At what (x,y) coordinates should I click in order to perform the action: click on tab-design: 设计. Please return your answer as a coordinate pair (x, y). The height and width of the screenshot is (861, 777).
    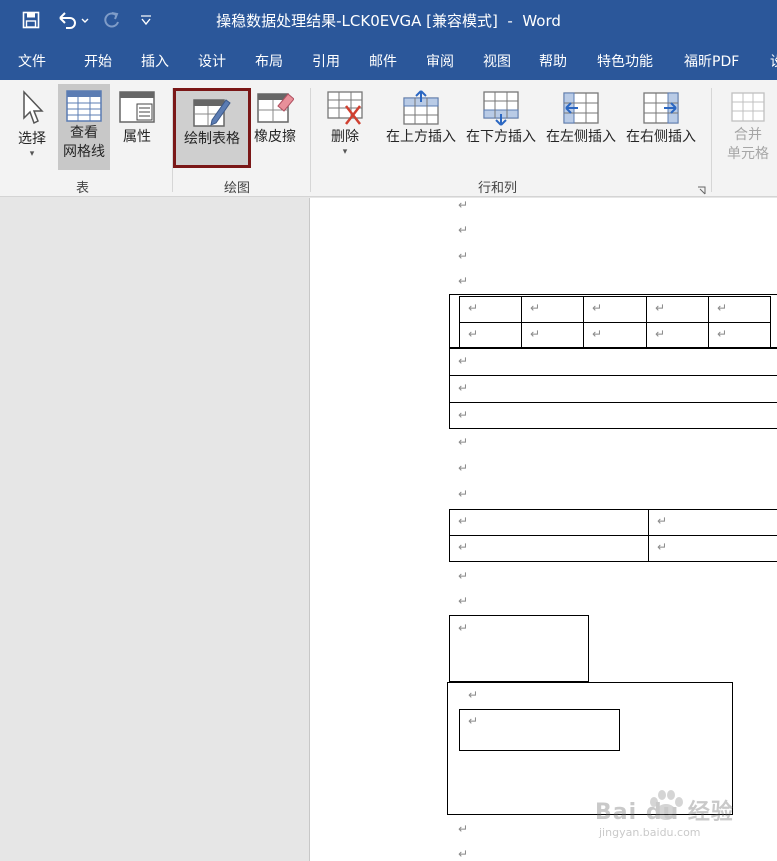
    Looking at the image, I should click on (212, 61).